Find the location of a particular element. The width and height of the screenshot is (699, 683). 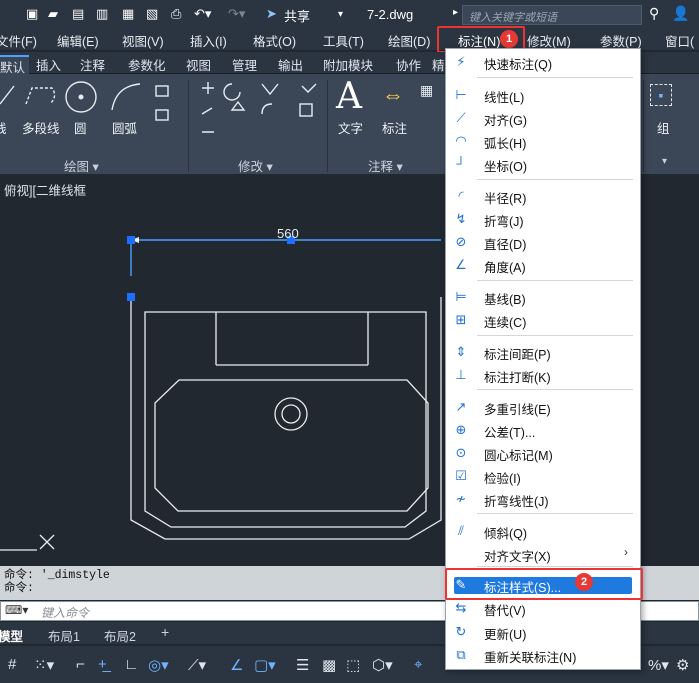

modify-group-title: 修改 ▾ is located at coordinates (255, 165).